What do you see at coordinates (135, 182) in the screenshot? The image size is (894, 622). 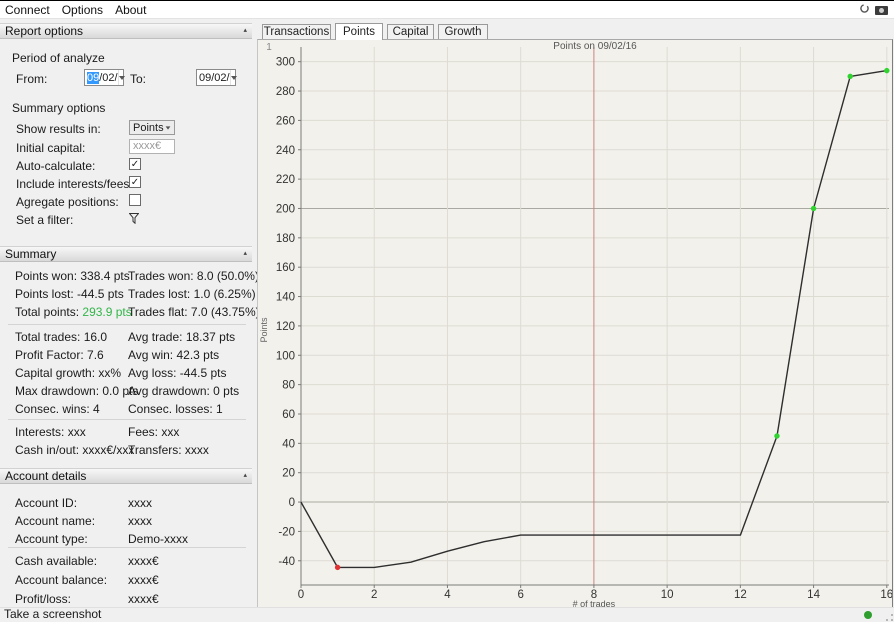 I see `include-fees-checkbox: ✓` at bounding box center [135, 182].